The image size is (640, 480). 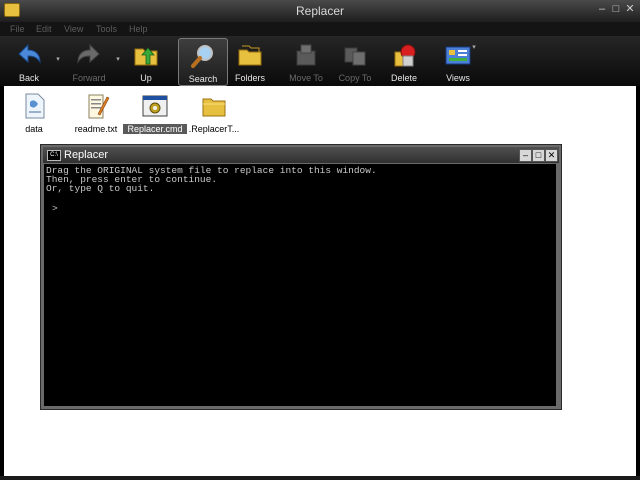 I want to click on copy-to-button: Copy To, so click(x=355, y=61).